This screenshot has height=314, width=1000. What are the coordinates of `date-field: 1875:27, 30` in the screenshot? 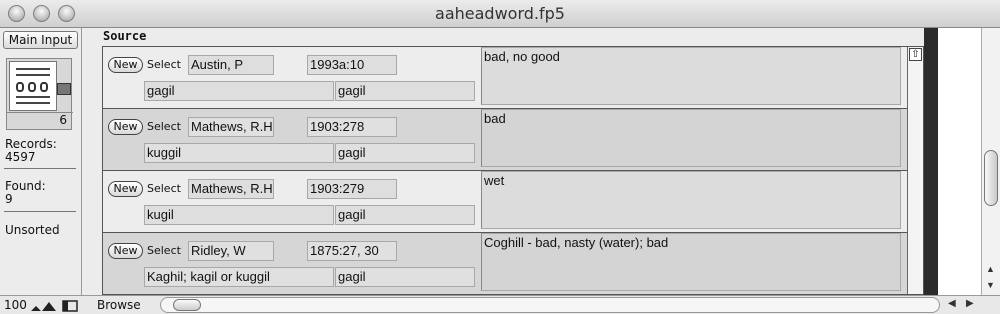 It's located at (352, 251).